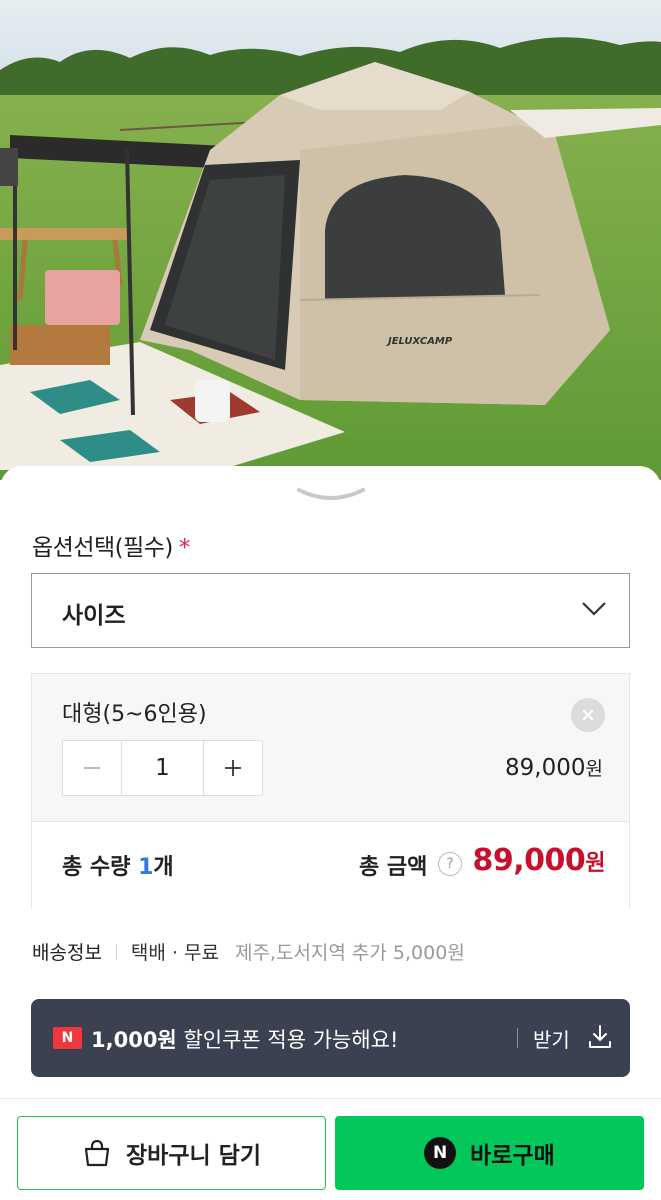 Image resolution: width=661 pixels, height=1200 pixels. I want to click on buy-now-label: 바로구매, so click(512, 1156).